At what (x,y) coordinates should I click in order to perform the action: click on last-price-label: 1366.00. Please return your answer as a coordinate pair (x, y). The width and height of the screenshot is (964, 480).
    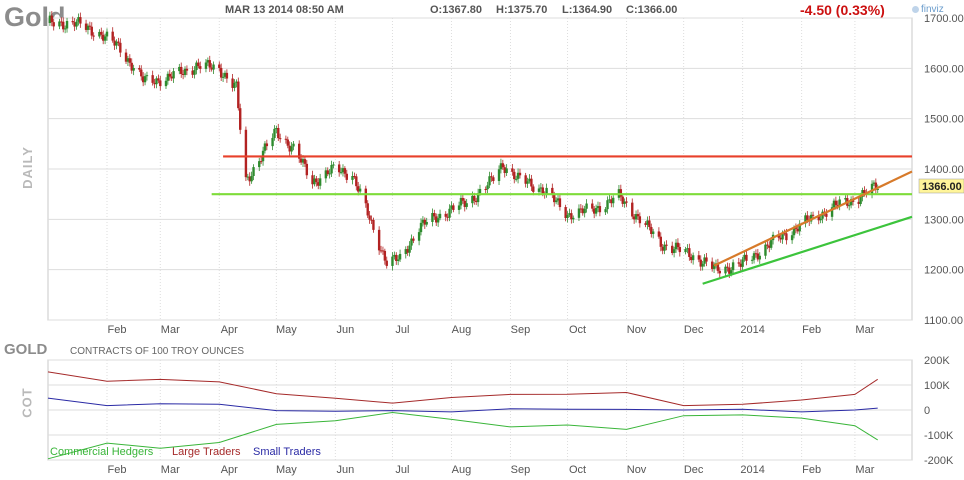
    Looking at the image, I should click on (942, 187).